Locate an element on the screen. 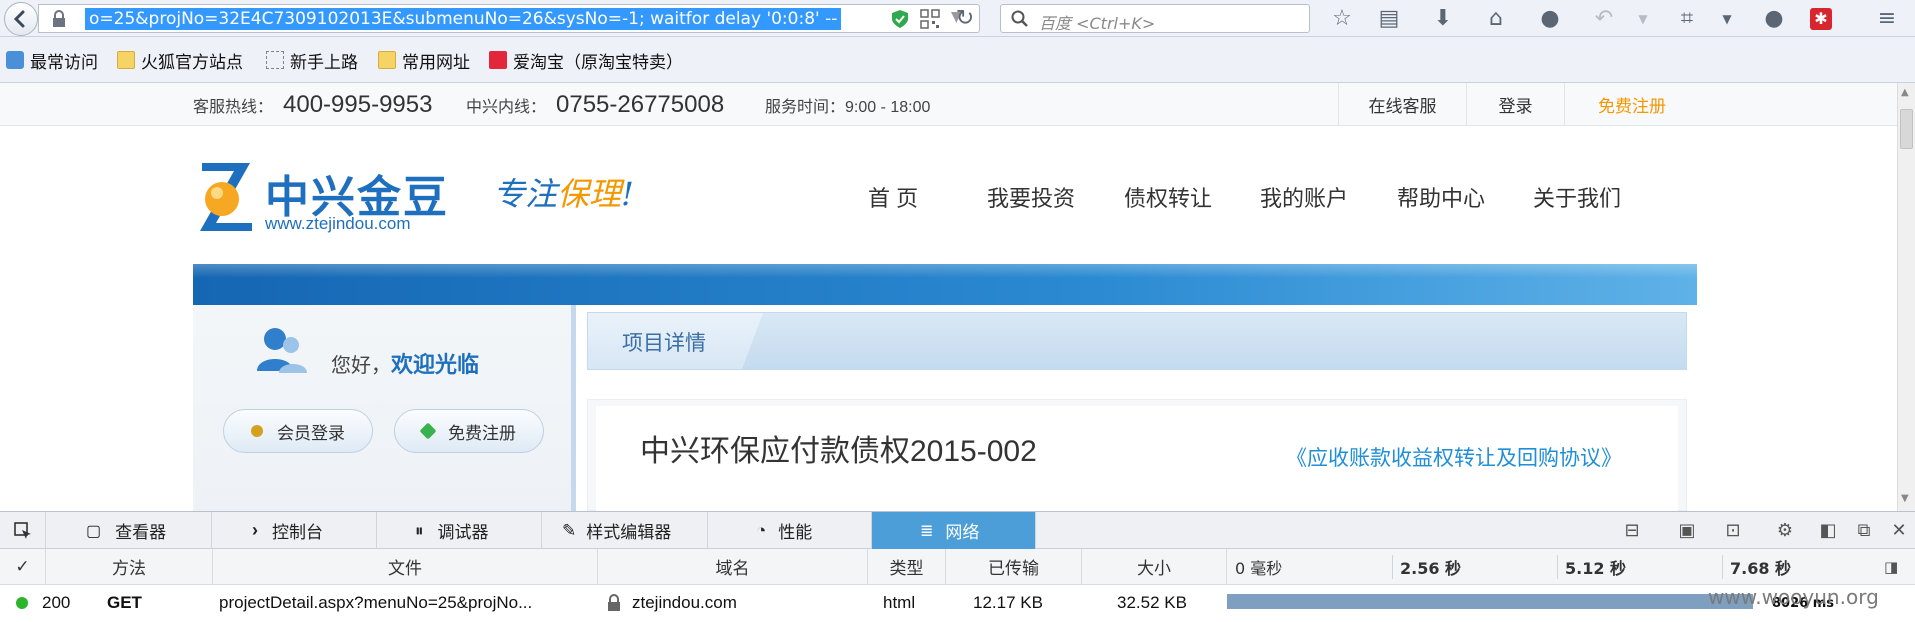 The height and width of the screenshot is (622, 1915). back-arrow-icon is located at coordinates (19, 19).